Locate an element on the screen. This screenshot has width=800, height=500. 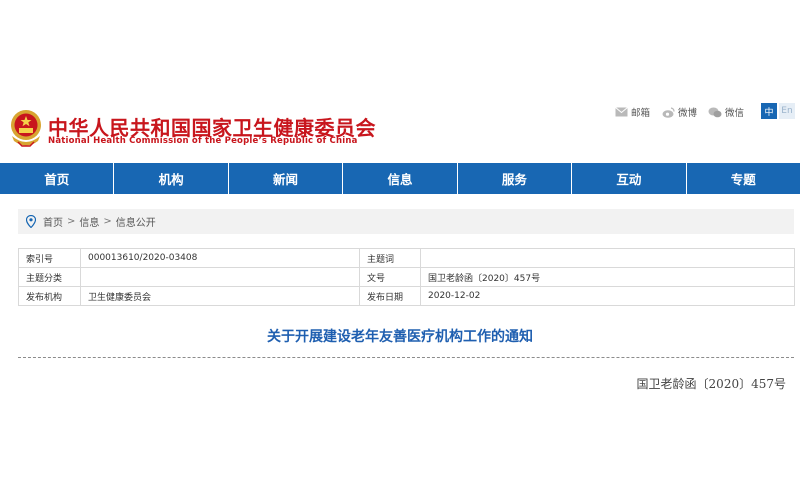
weibo-link: 微博 is located at coordinates (679, 112).